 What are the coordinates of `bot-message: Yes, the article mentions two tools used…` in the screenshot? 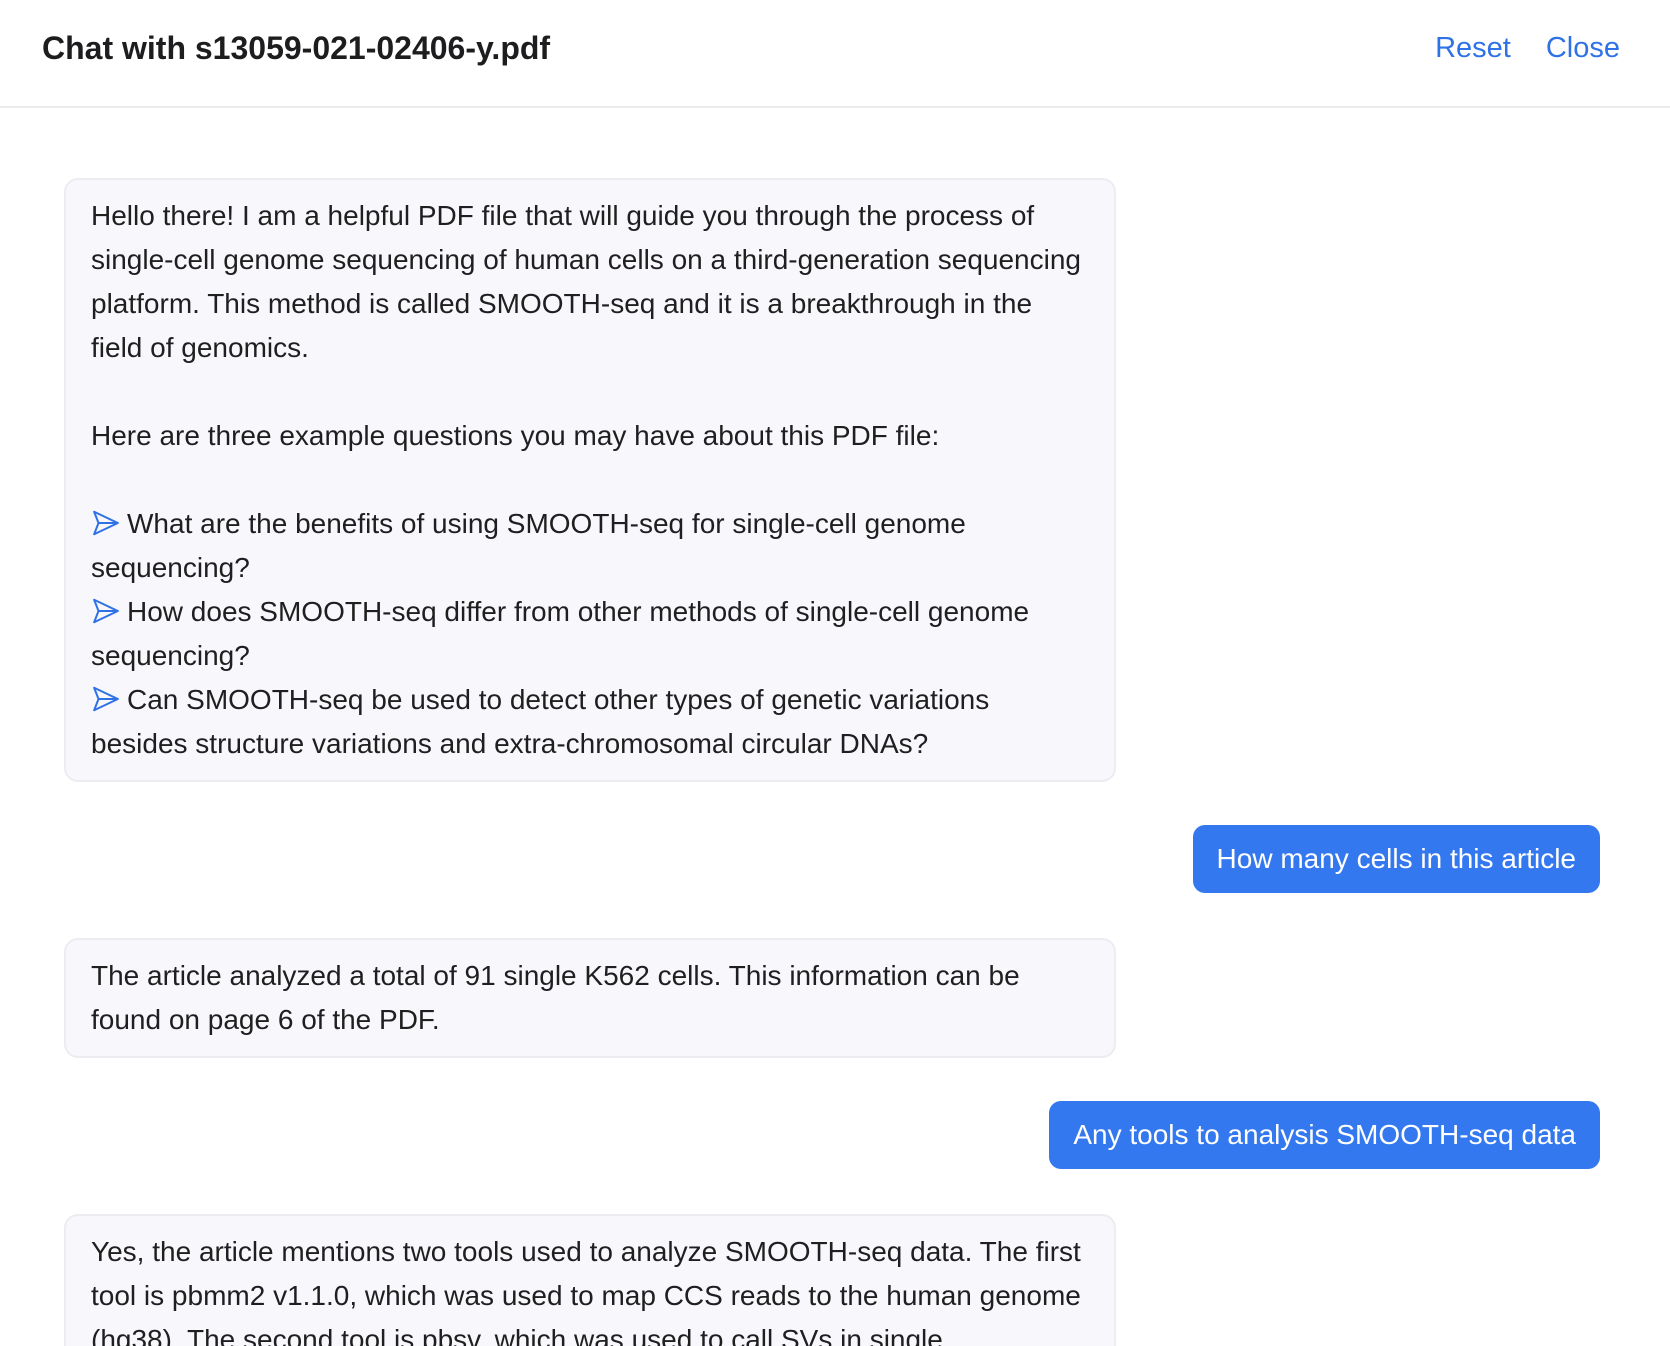 It's located at (590, 1280).